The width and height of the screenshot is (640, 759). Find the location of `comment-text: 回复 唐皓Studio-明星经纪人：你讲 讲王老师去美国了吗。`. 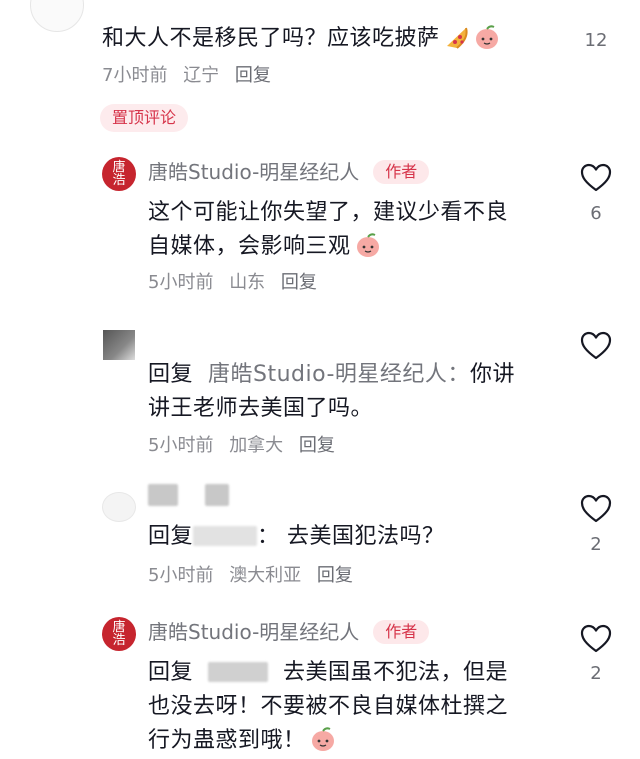

comment-text: 回复 唐皓Studio-明星经纪人：你讲 讲王老师去美国了吗。 is located at coordinates (331, 392).